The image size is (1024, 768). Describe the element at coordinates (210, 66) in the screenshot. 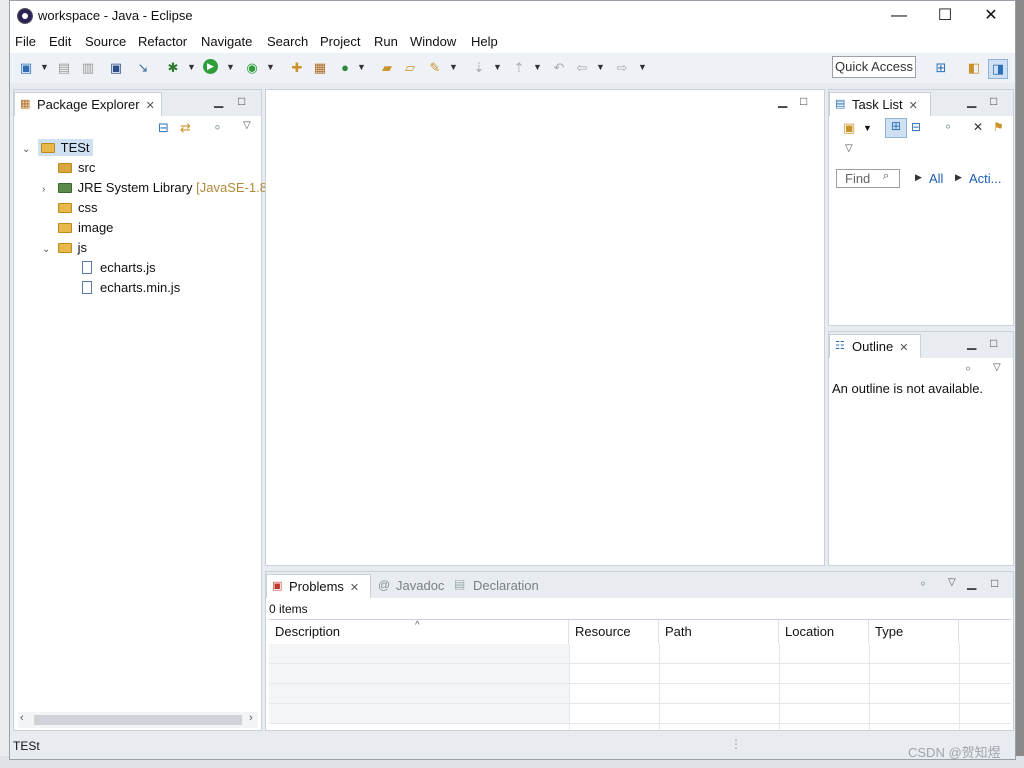

I see `run-icon: ▶` at that location.